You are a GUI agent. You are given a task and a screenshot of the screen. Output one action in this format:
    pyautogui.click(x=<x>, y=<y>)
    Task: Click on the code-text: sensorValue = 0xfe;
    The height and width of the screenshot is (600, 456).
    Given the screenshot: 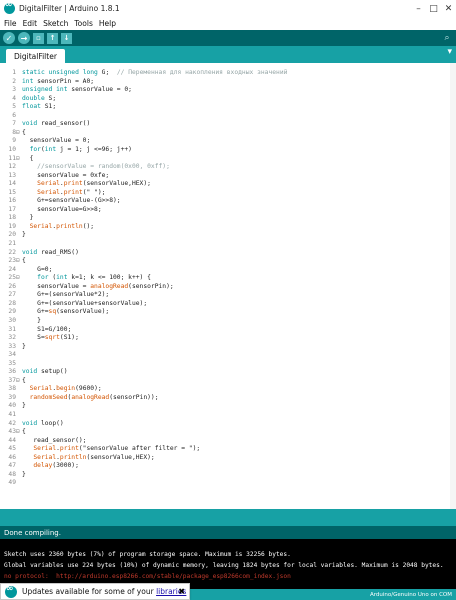 What is the action you would take?
    pyautogui.click(x=66, y=175)
    